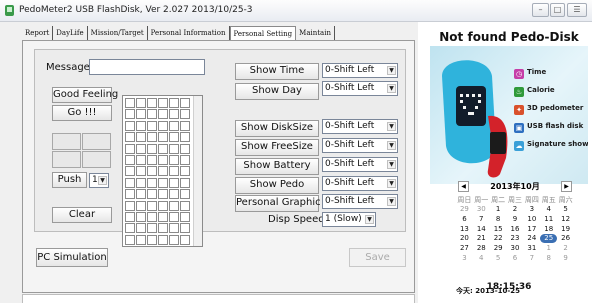 The height and width of the screenshot is (303, 592). Describe the element at coordinates (481, 238) in the screenshot. I see `calendar-day: 21` at that location.